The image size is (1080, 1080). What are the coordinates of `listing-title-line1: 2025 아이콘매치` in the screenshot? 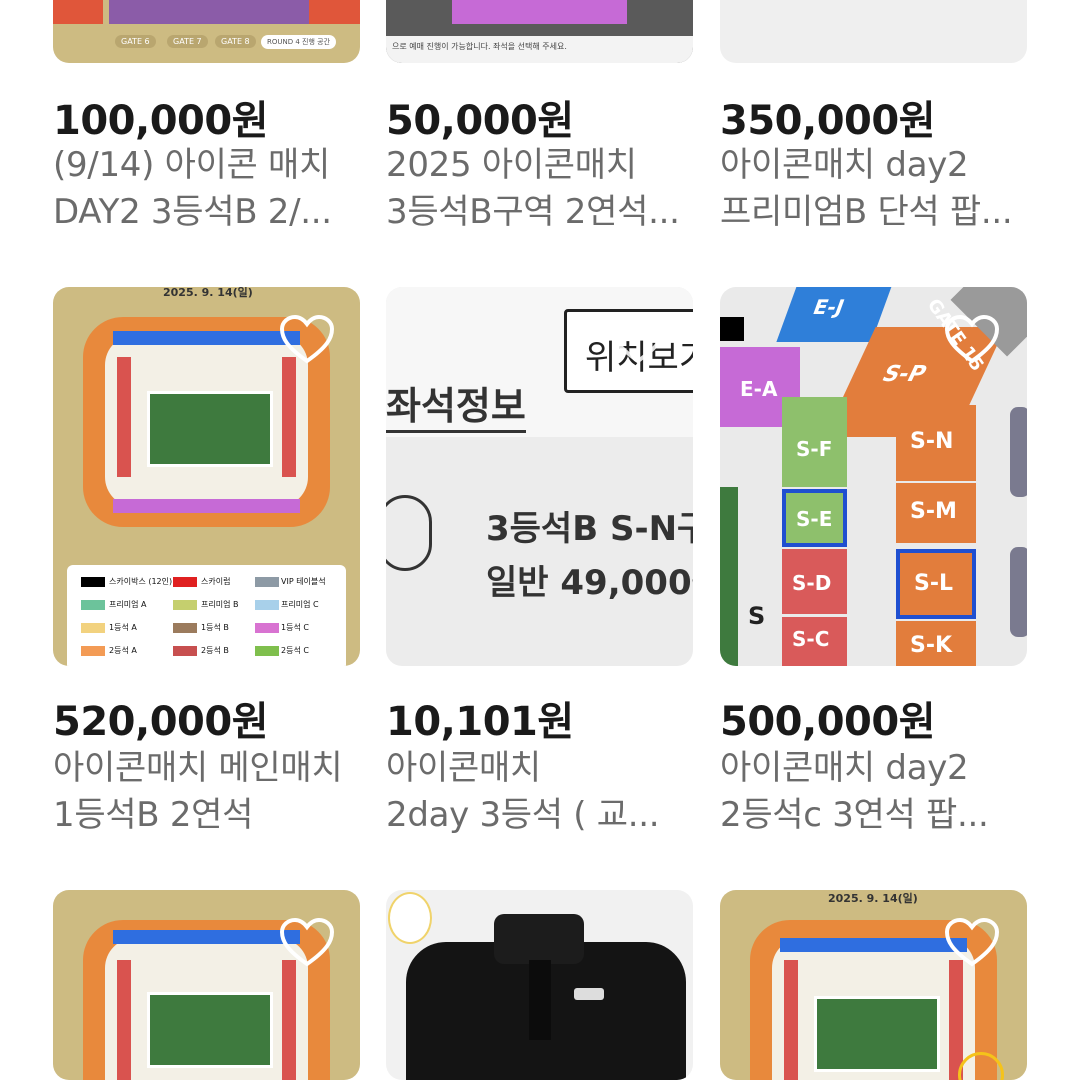 It's located at (511, 165).